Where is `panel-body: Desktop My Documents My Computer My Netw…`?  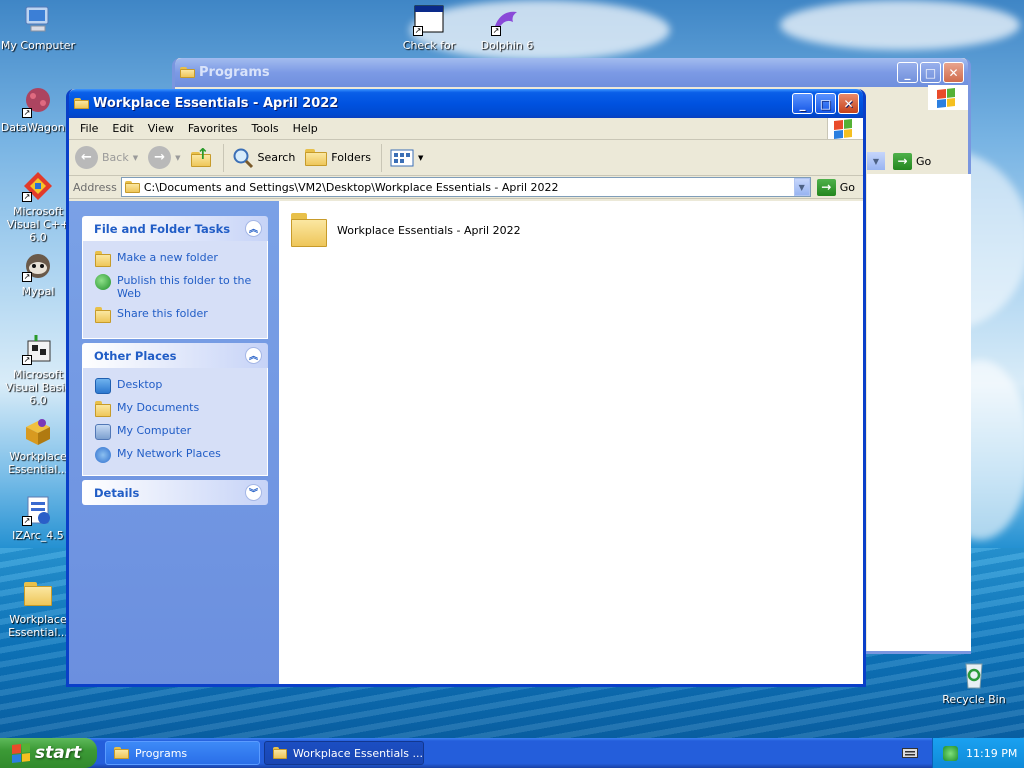
panel-body: Desktop My Documents My Computer My Netw… is located at coordinates (175, 422).